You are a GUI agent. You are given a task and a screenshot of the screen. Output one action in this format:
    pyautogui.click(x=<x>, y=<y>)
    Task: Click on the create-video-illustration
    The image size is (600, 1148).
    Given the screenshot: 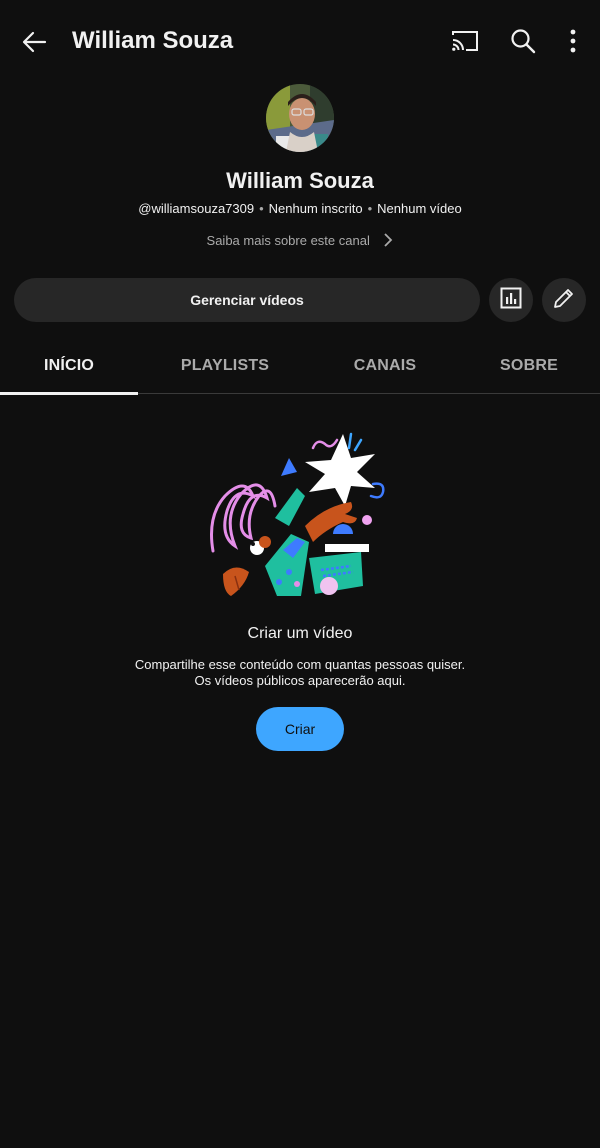 What is the action you would take?
    pyautogui.click(x=300, y=515)
    